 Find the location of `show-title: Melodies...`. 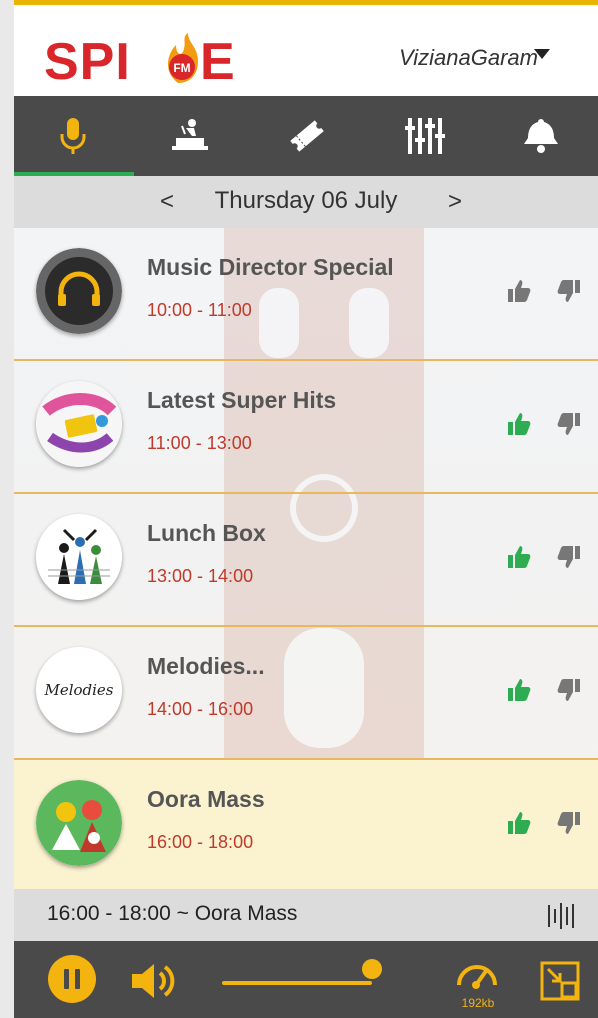

show-title: Melodies... is located at coordinates (206, 666).